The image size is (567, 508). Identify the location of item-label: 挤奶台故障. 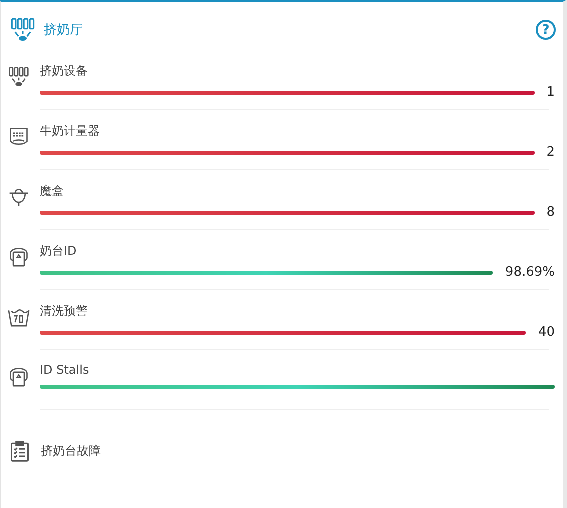
(71, 451).